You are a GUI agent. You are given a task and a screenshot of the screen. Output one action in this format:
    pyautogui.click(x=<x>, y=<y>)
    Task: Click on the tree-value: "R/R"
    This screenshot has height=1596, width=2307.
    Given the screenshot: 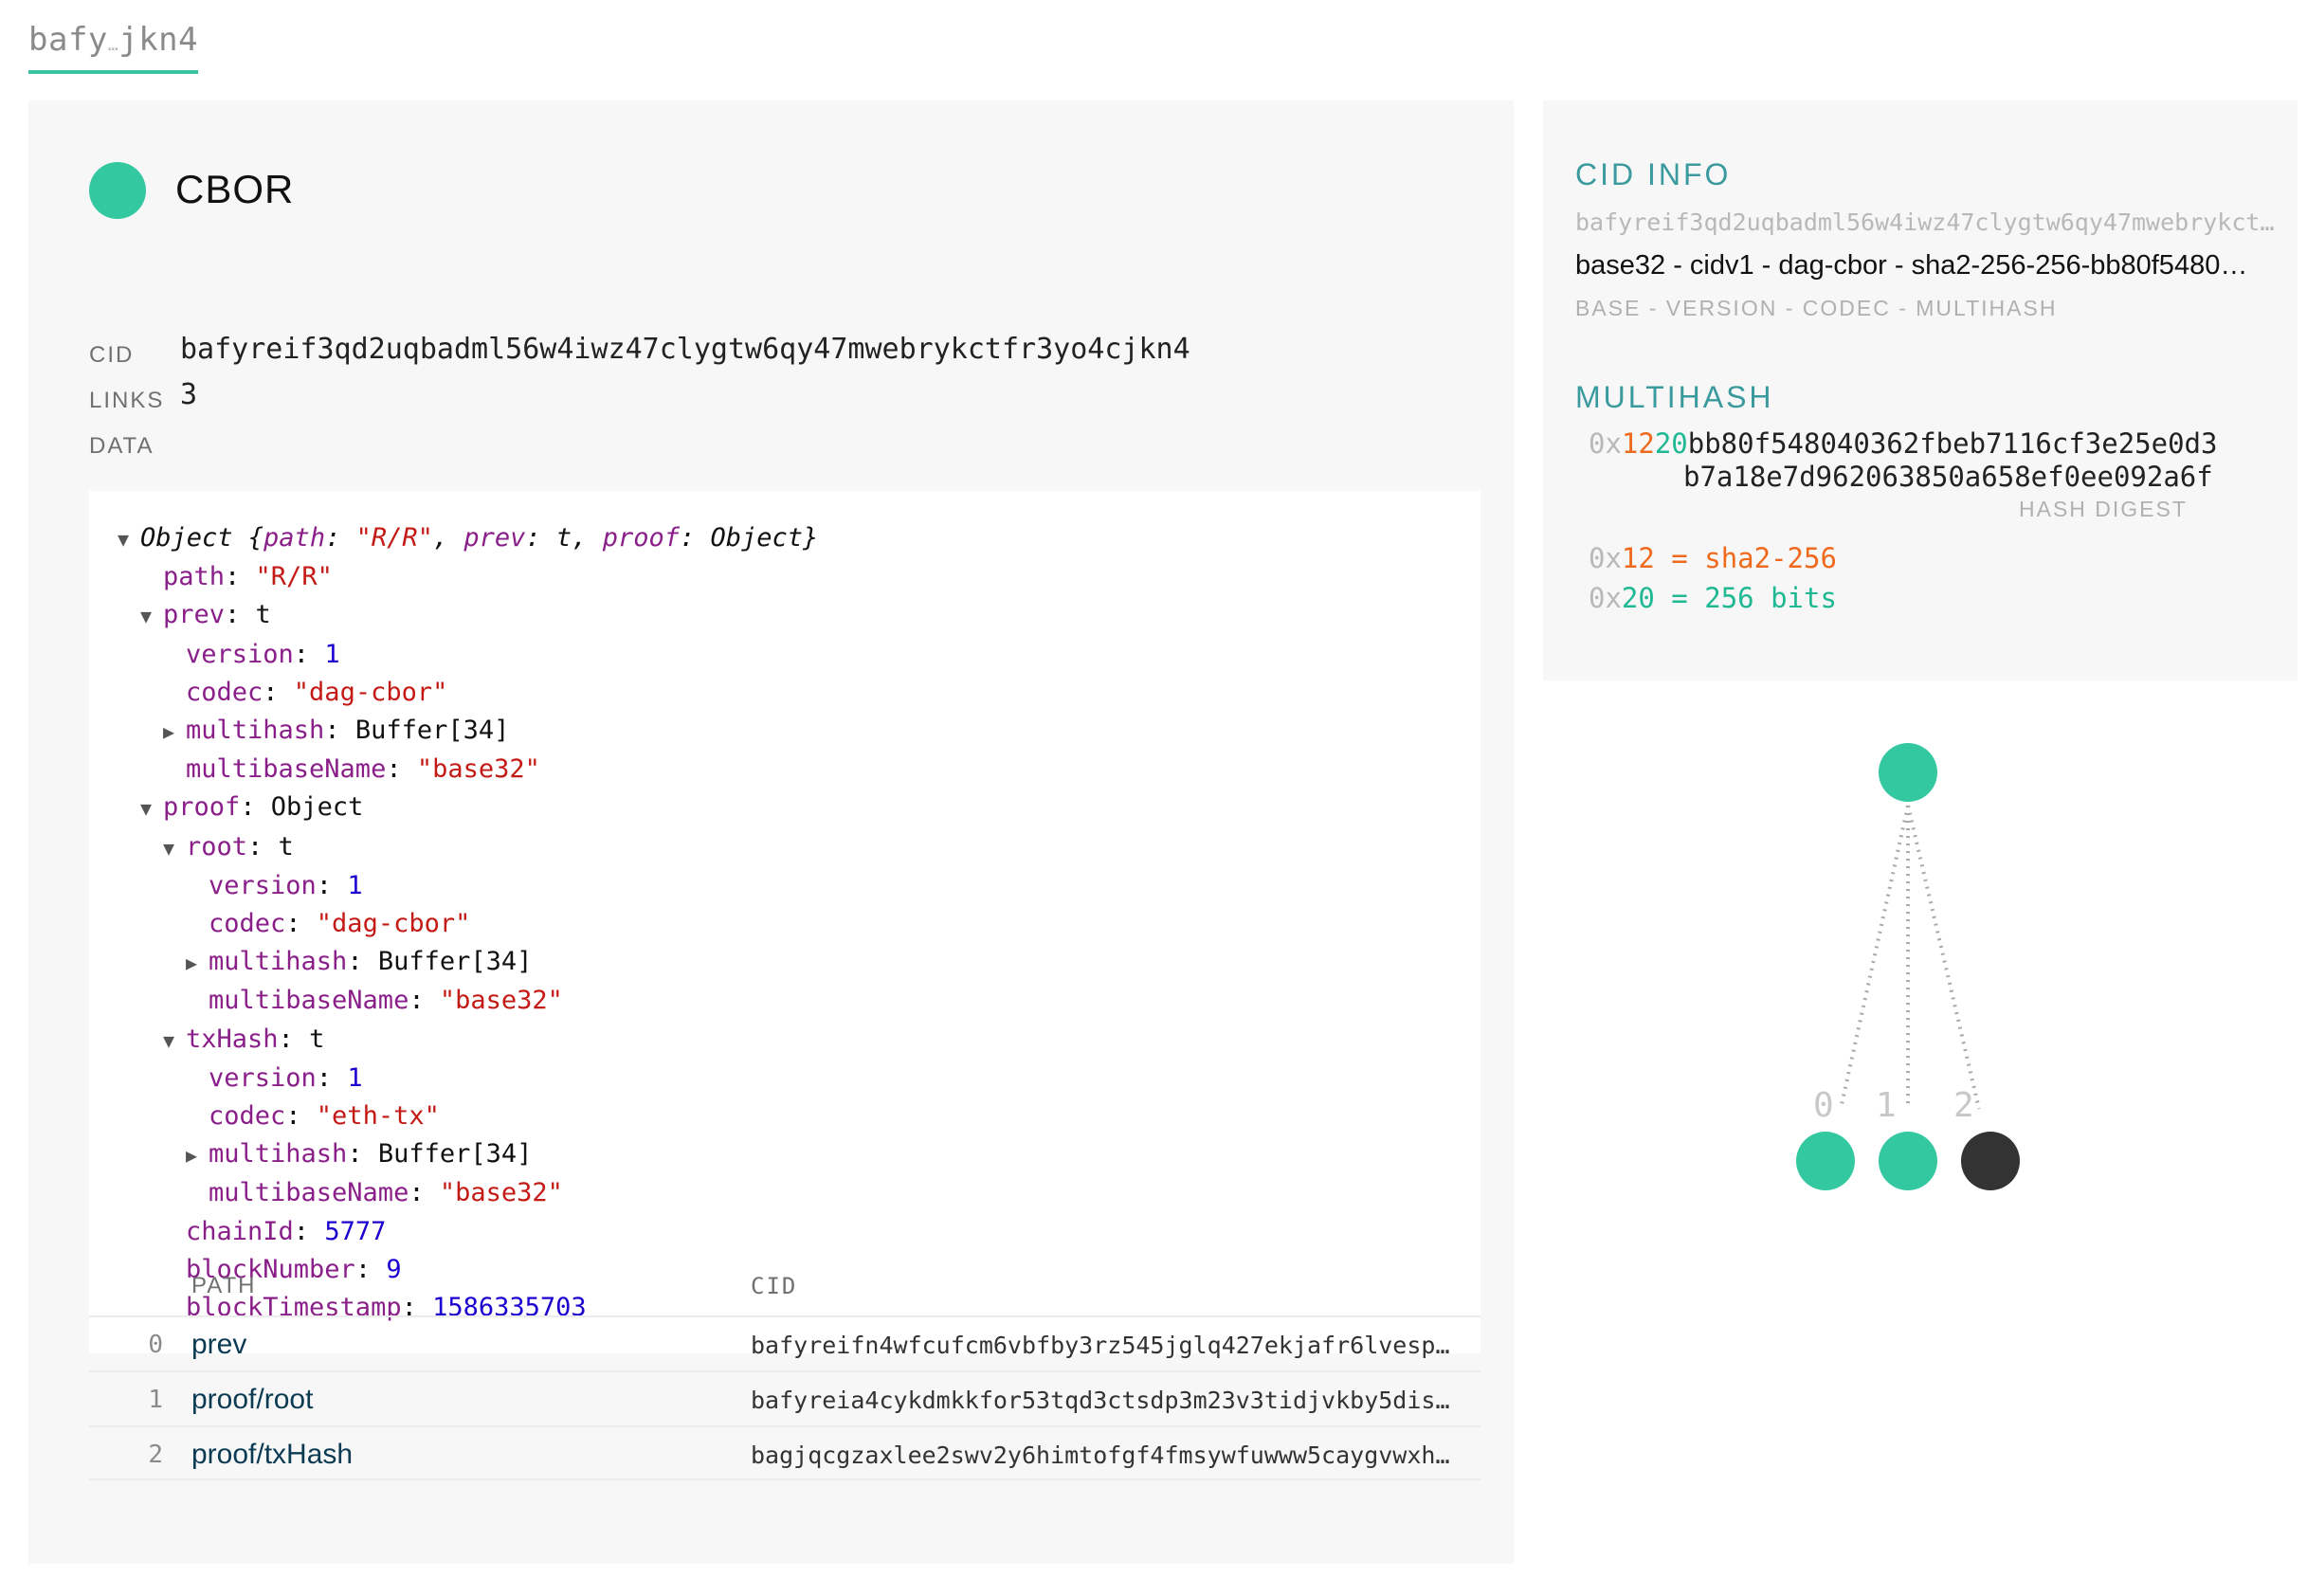 What is the action you would take?
    pyautogui.click(x=294, y=577)
    